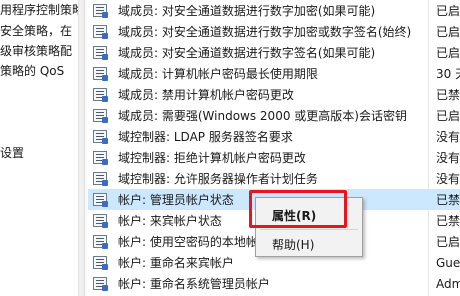  I want to click on policy-row: 域控制器: 允许服务器操作者计划任务 没有, so click(274, 178).